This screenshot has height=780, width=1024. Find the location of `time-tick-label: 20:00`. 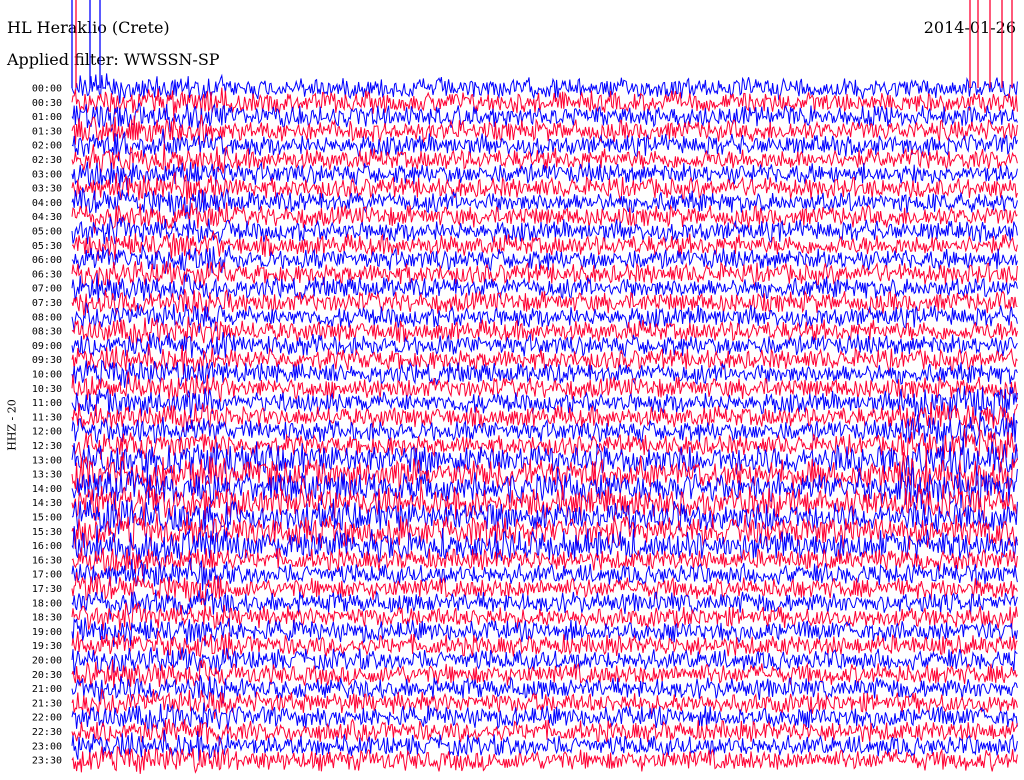

time-tick-label: 20:00 is located at coordinates (47, 661).